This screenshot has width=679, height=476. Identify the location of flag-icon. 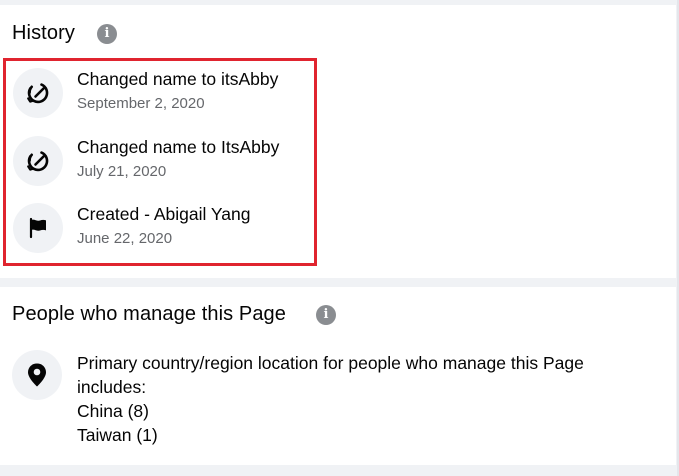
(38, 228).